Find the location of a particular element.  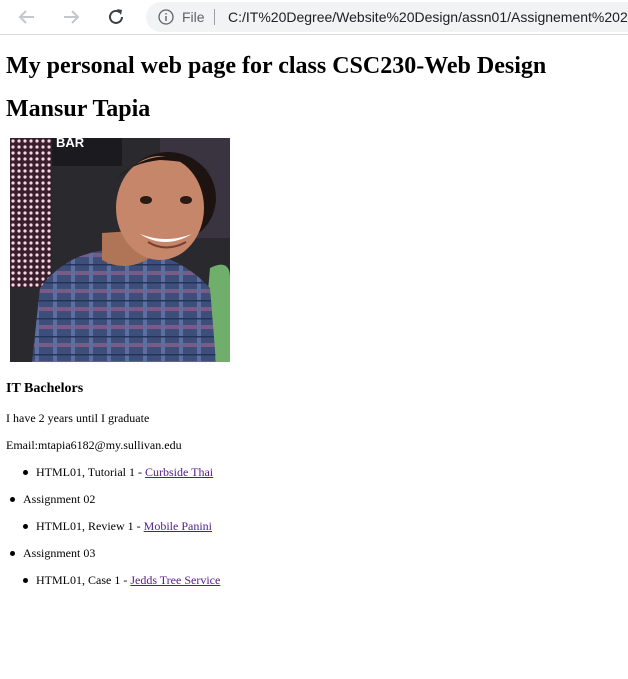

list-item-label: HTML01, Case 1 - is located at coordinates (83, 580).